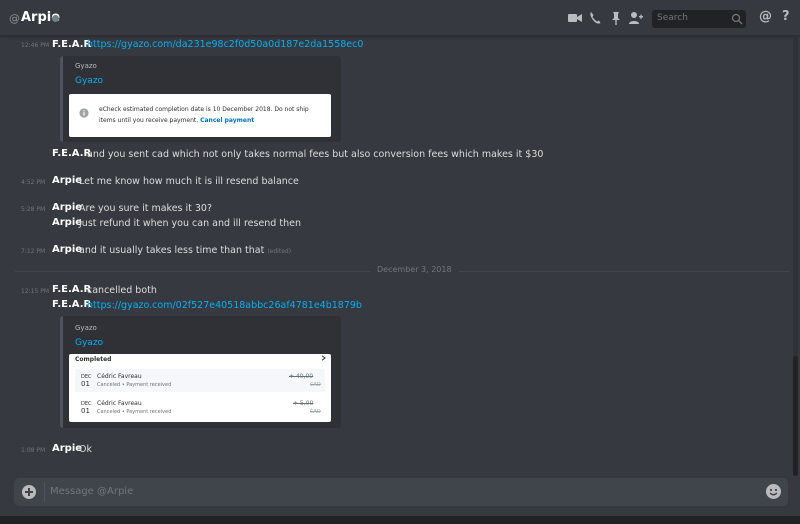  What do you see at coordinates (55, 18) in the screenshot?
I see `status-indicator` at bounding box center [55, 18].